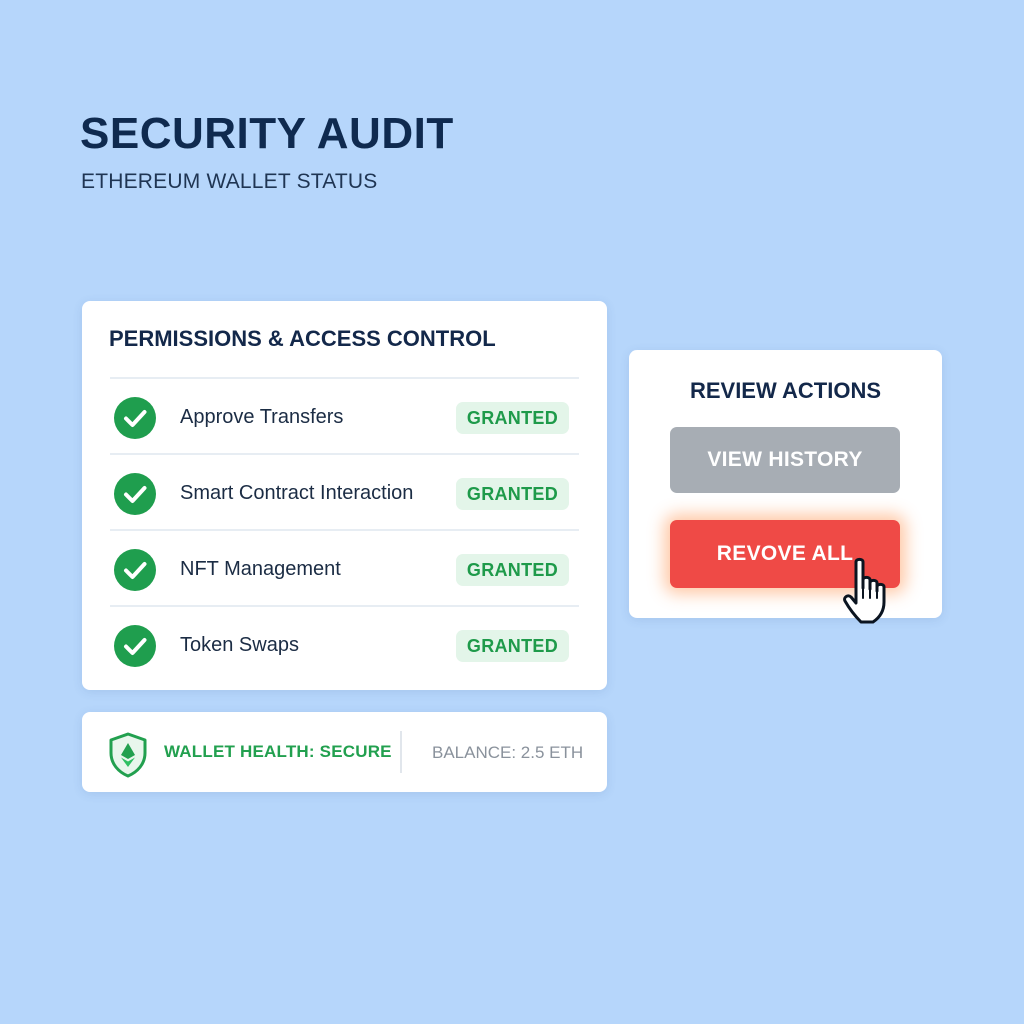 This screenshot has height=1024, width=1024. I want to click on wallet-health-card: WALLET HEALTH: SECURE BALANCE: 2.5 ETH, so click(344, 752).